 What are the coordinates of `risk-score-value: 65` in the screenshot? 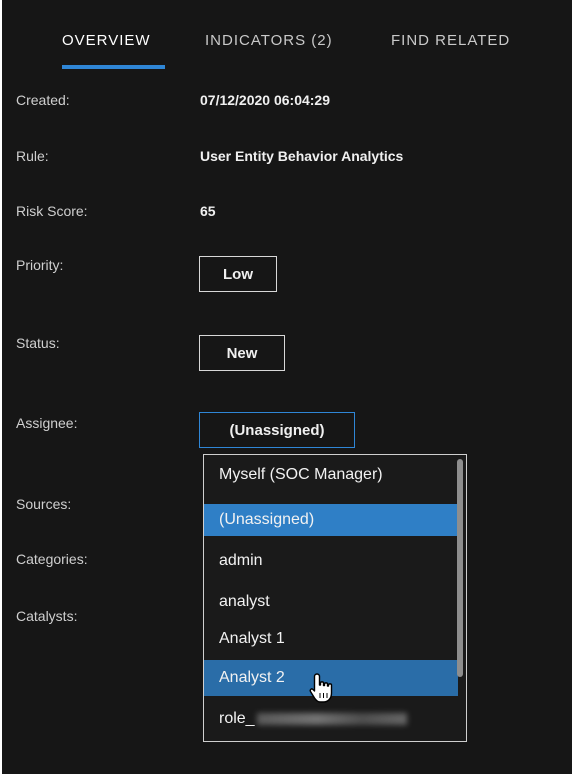 It's located at (208, 211).